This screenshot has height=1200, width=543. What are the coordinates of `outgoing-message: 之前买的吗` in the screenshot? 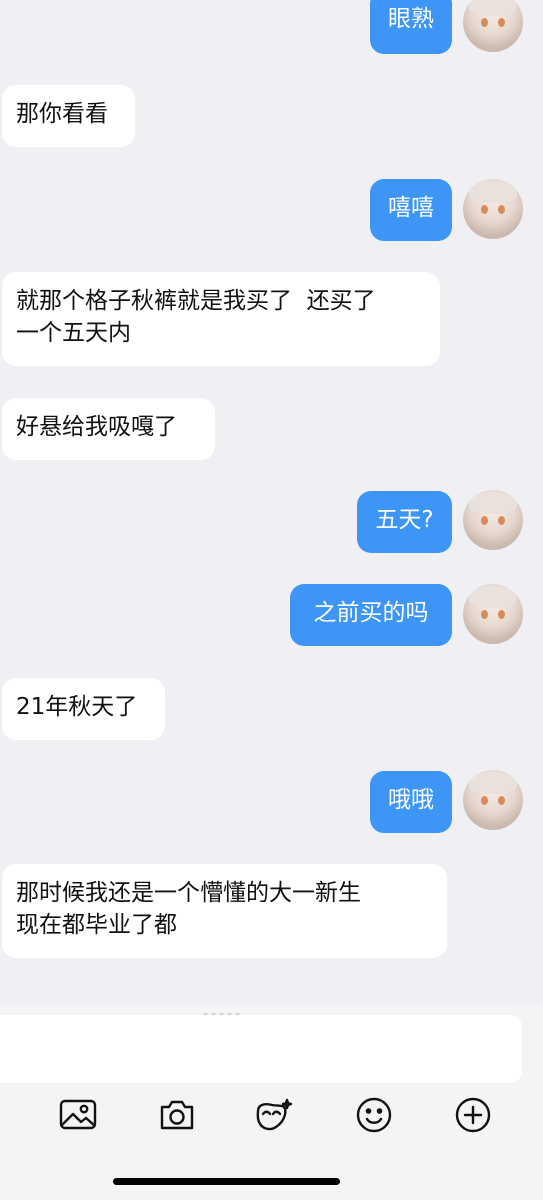 It's located at (371, 615).